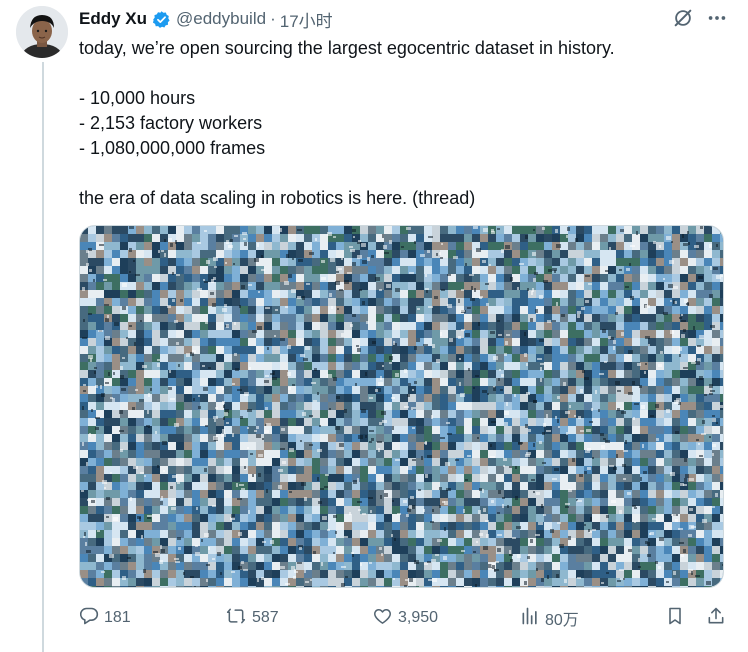 Image resolution: width=748 pixels, height=652 pixels. Describe the element at coordinates (236, 618) in the screenshot. I see `repost-icon` at that location.